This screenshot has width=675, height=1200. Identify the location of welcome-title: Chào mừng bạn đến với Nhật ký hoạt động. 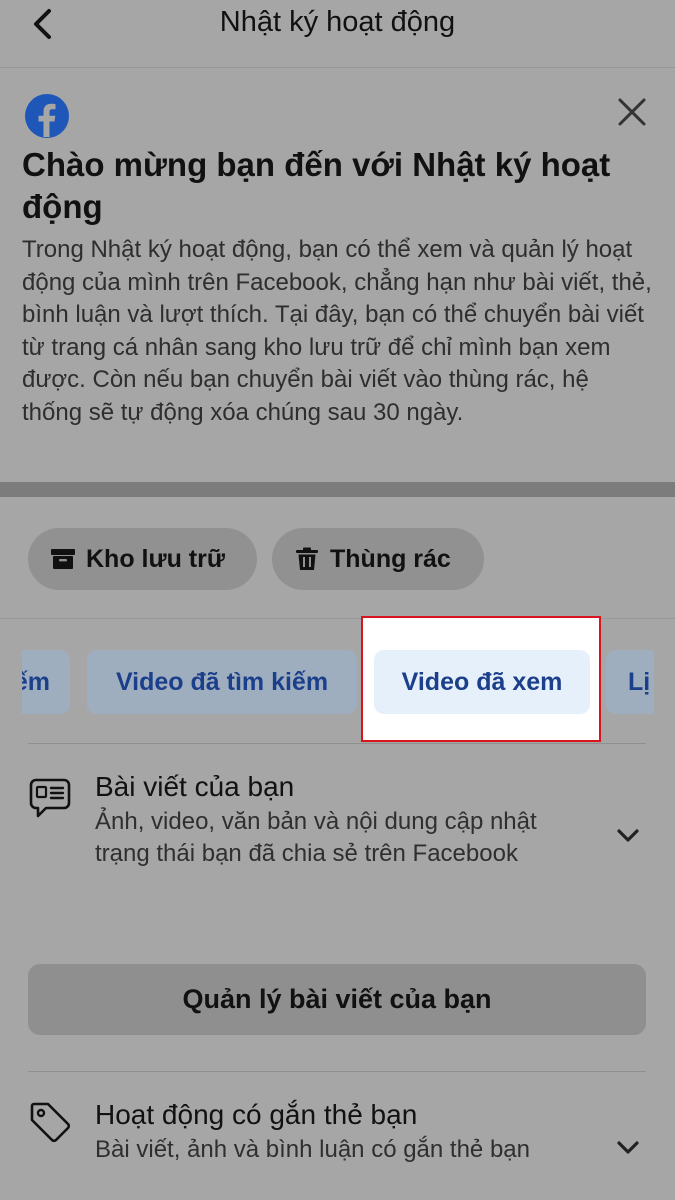
(316, 185).